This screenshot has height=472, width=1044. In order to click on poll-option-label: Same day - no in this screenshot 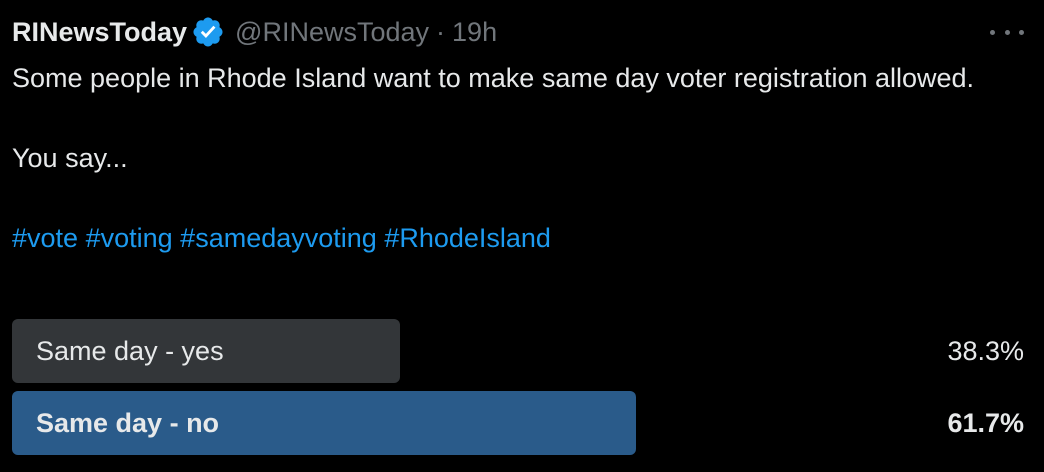, I will do `click(128, 423)`.